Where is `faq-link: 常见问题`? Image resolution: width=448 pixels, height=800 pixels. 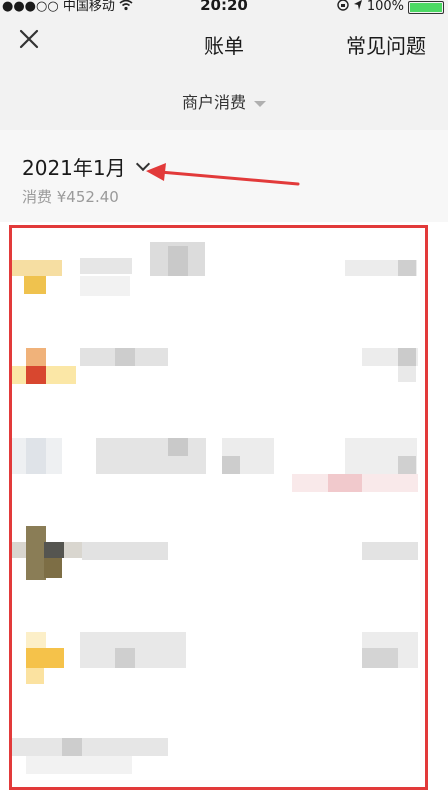
faq-link: 常见问题 is located at coordinates (386, 44).